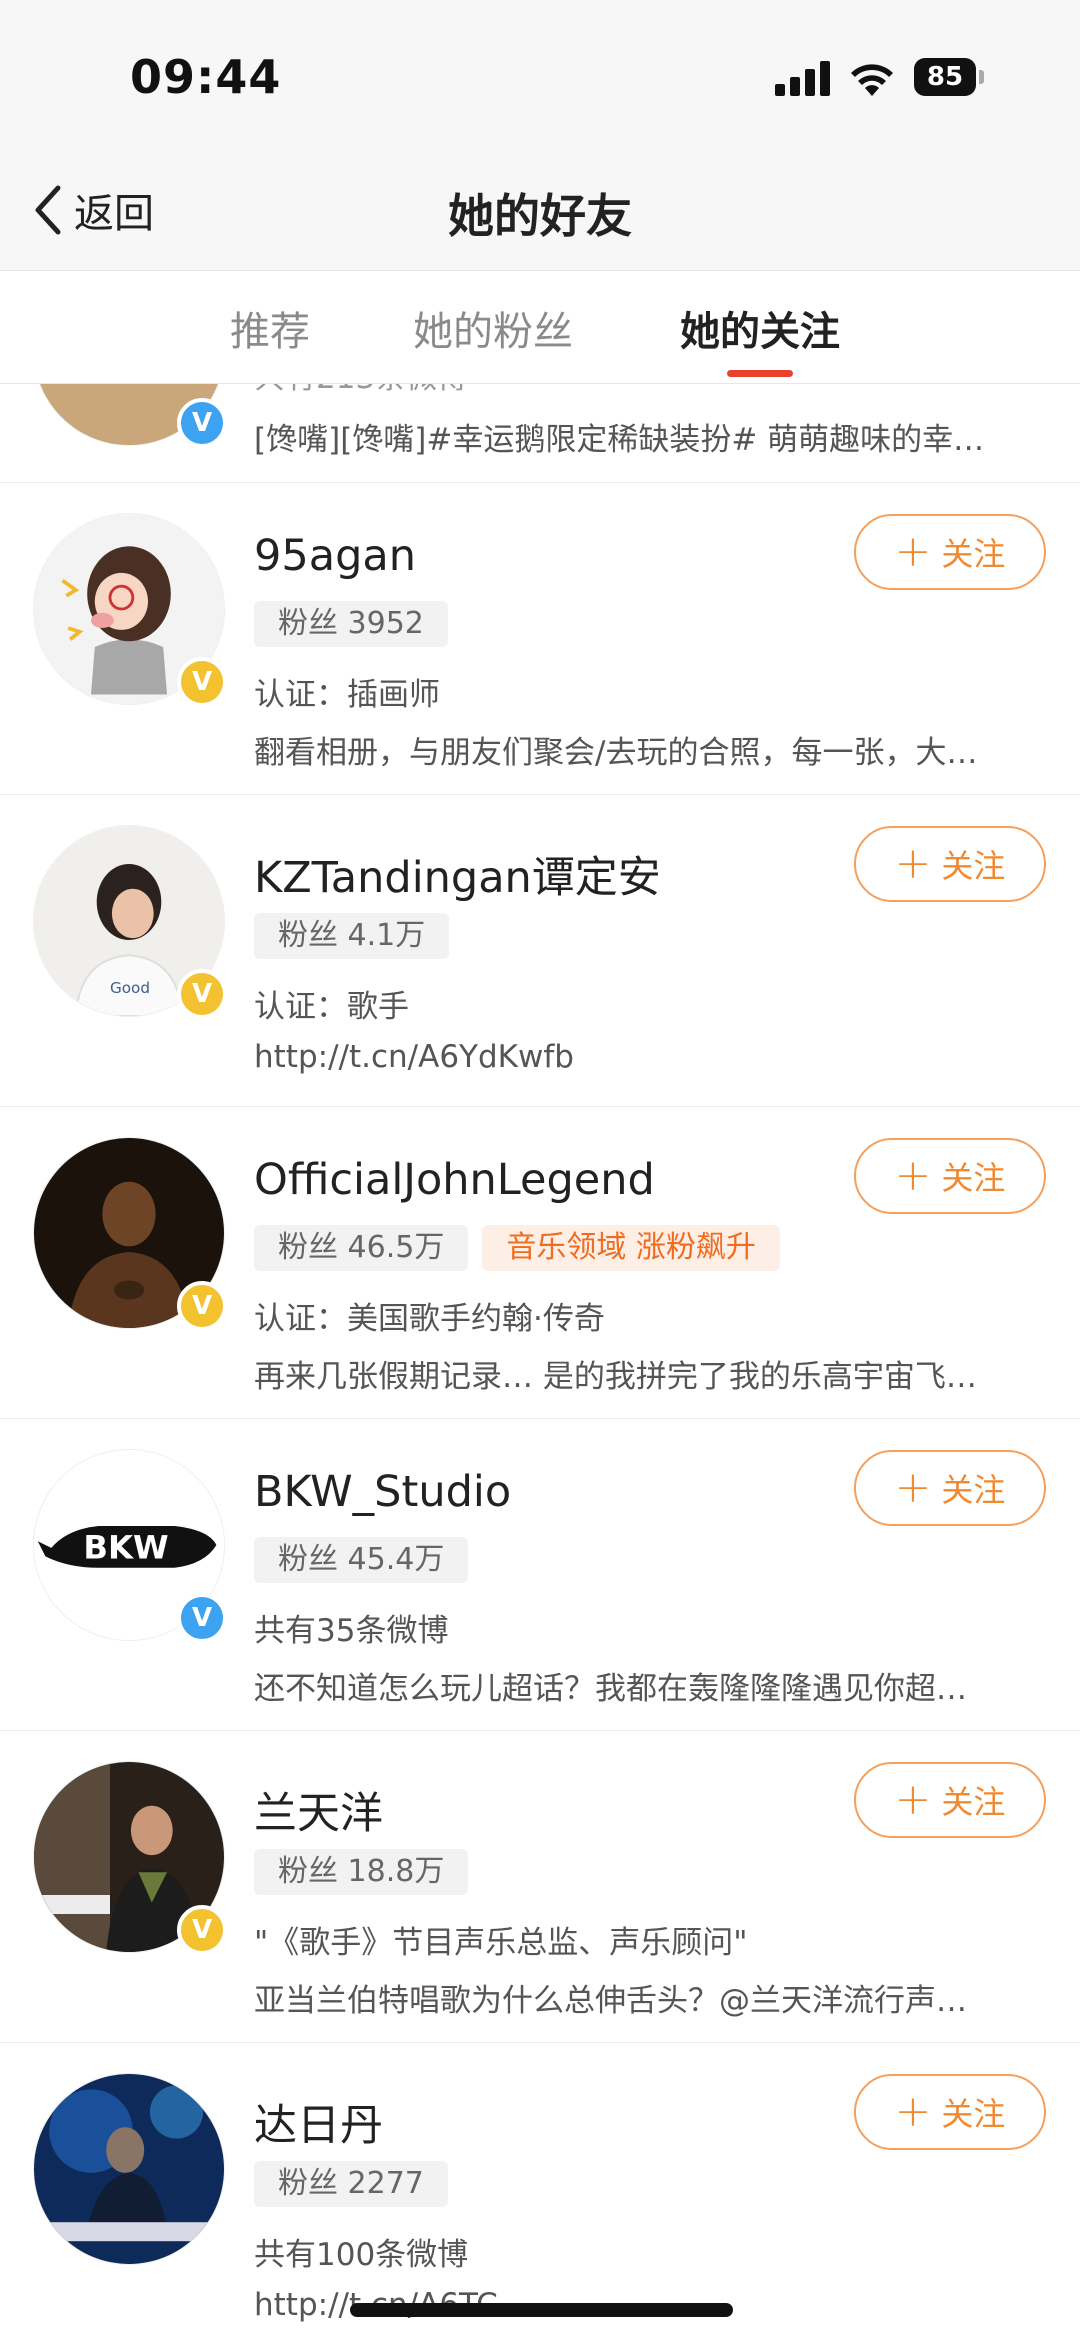 This screenshot has height=2342, width=1080. What do you see at coordinates (493, 328) in the screenshot?
I see `tab-her-fans: 她的粉丝` at bounding box center [493, 328].